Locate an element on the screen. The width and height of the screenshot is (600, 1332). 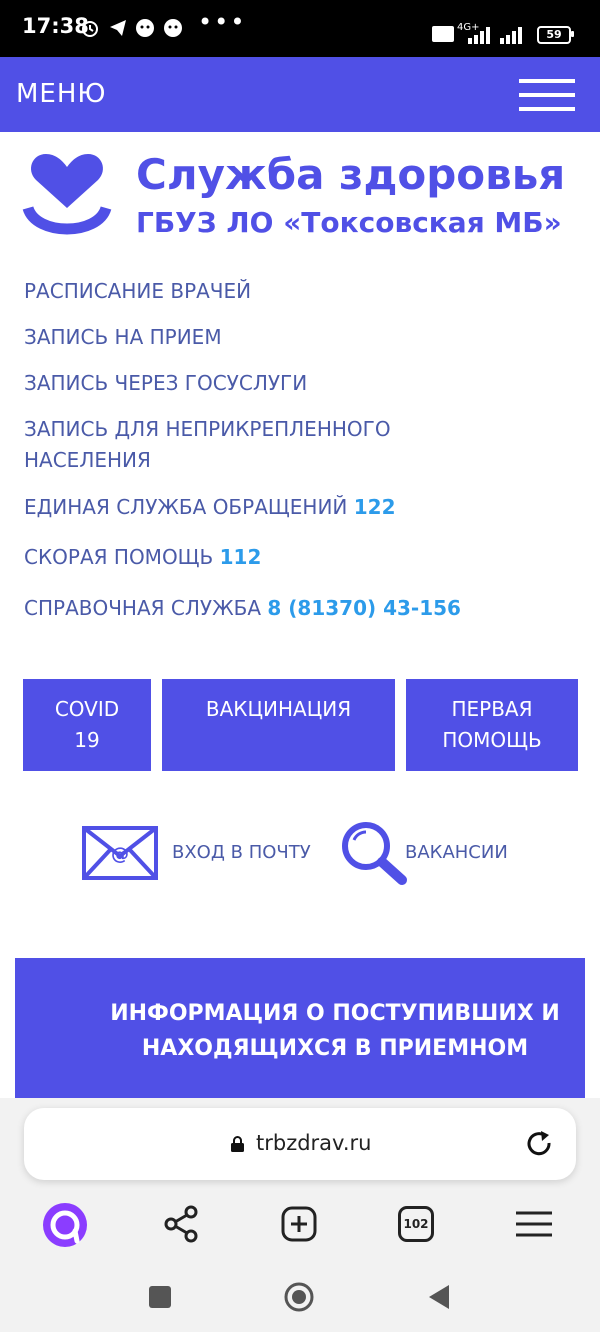
site-header: МЕНЮ is located at coordinates (300, 94).